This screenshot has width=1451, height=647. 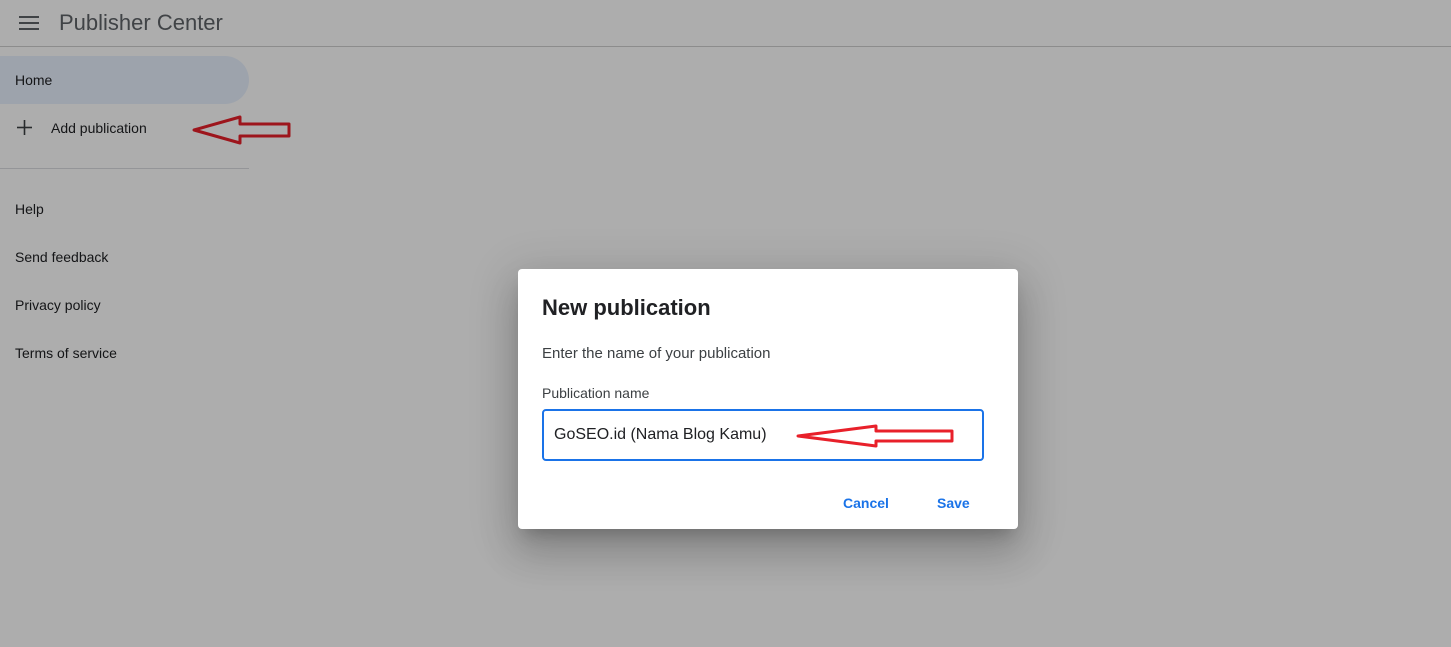 I want to click on dialog-description: Enter the name of your publication, so click(x=656, y=353).